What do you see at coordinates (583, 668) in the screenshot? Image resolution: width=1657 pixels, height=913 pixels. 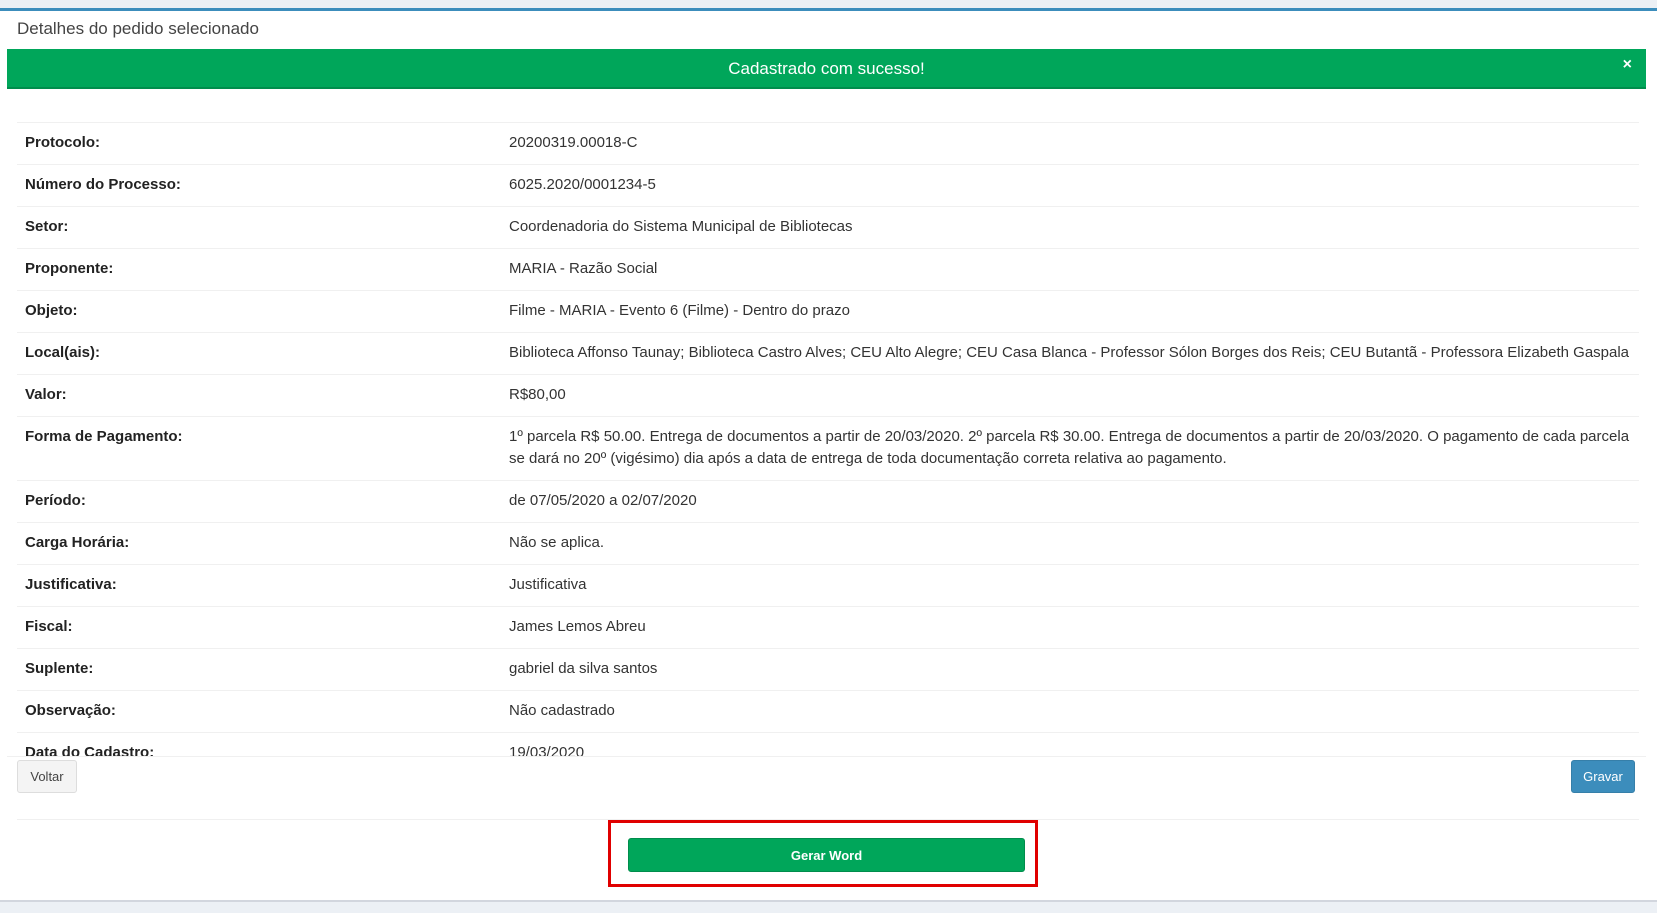 I see `row-value: gabriel da silva santos` at bounding box center [583, 668].